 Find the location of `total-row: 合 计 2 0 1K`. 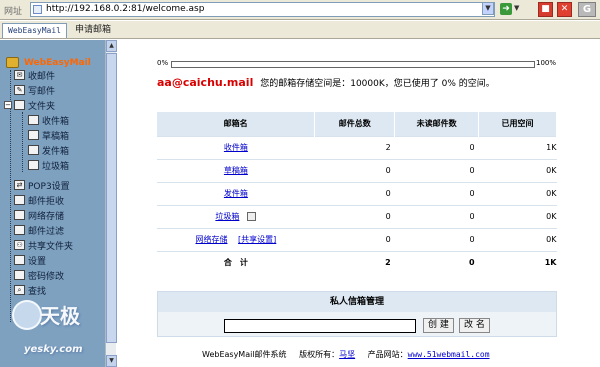

total-row: 合 计 2 0 1K is located at coordinates (357, 262).